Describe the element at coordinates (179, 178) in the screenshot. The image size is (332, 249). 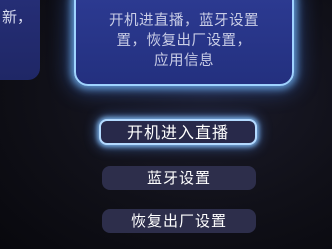
I see `menu-item-bluetooth-settings: 蓝牙设置` at that location.